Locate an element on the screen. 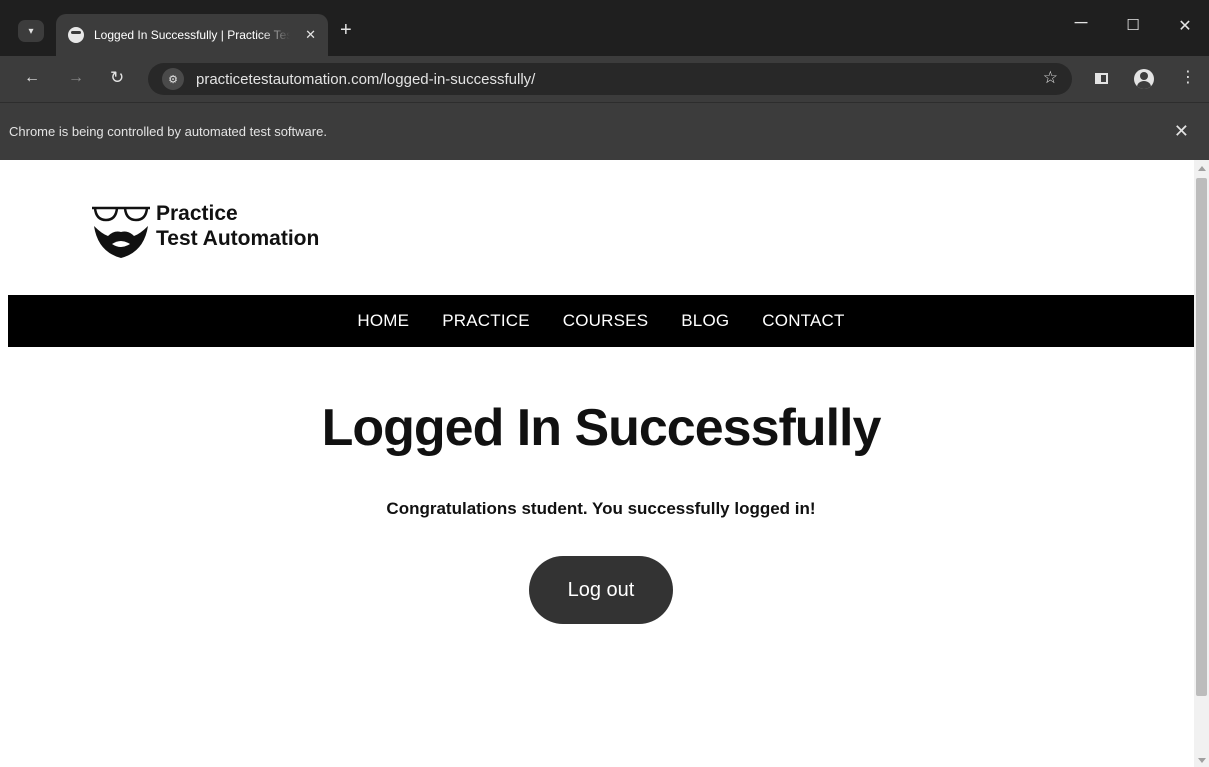 The width and height of the screenshot is (1209, 767). site-logo-link: Practice Test Automation is located at coordinates (204, 231).